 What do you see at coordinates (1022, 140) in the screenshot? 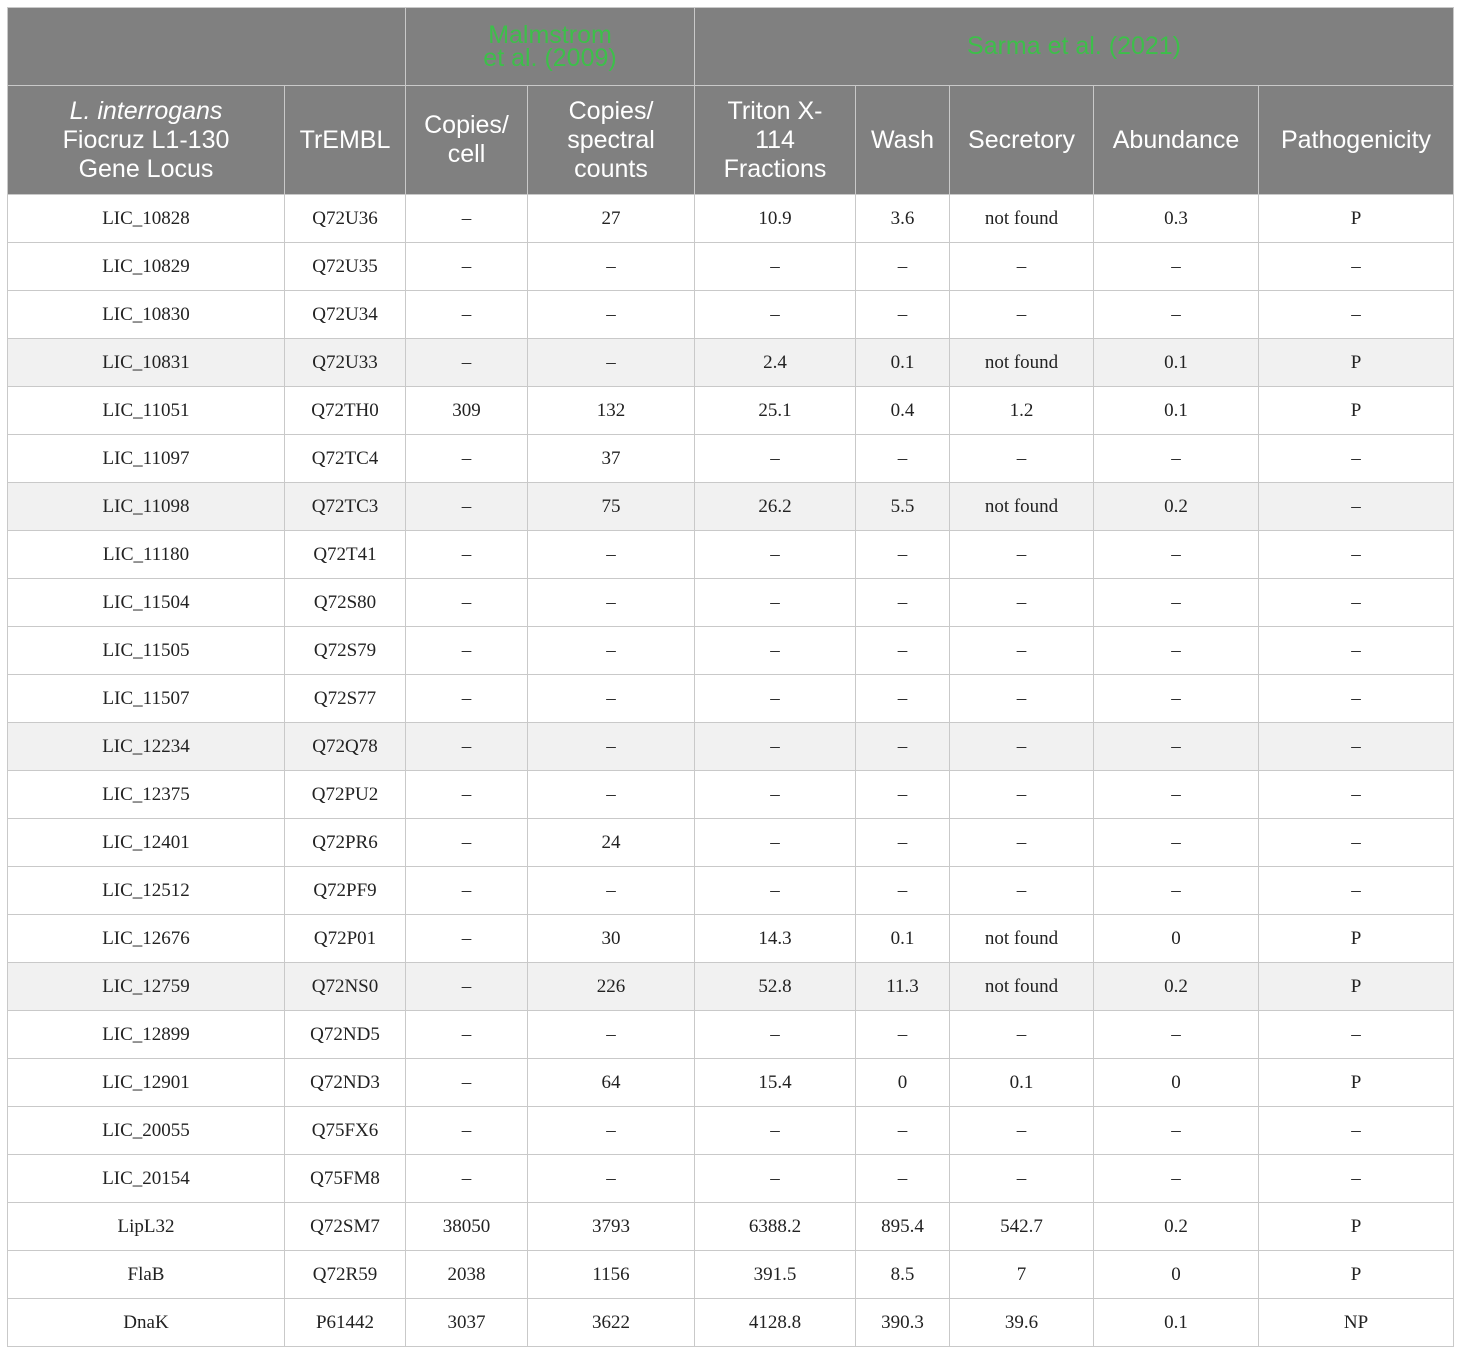
I see `column-header-secretory: Secretory` at bounding box center [1022, 140].